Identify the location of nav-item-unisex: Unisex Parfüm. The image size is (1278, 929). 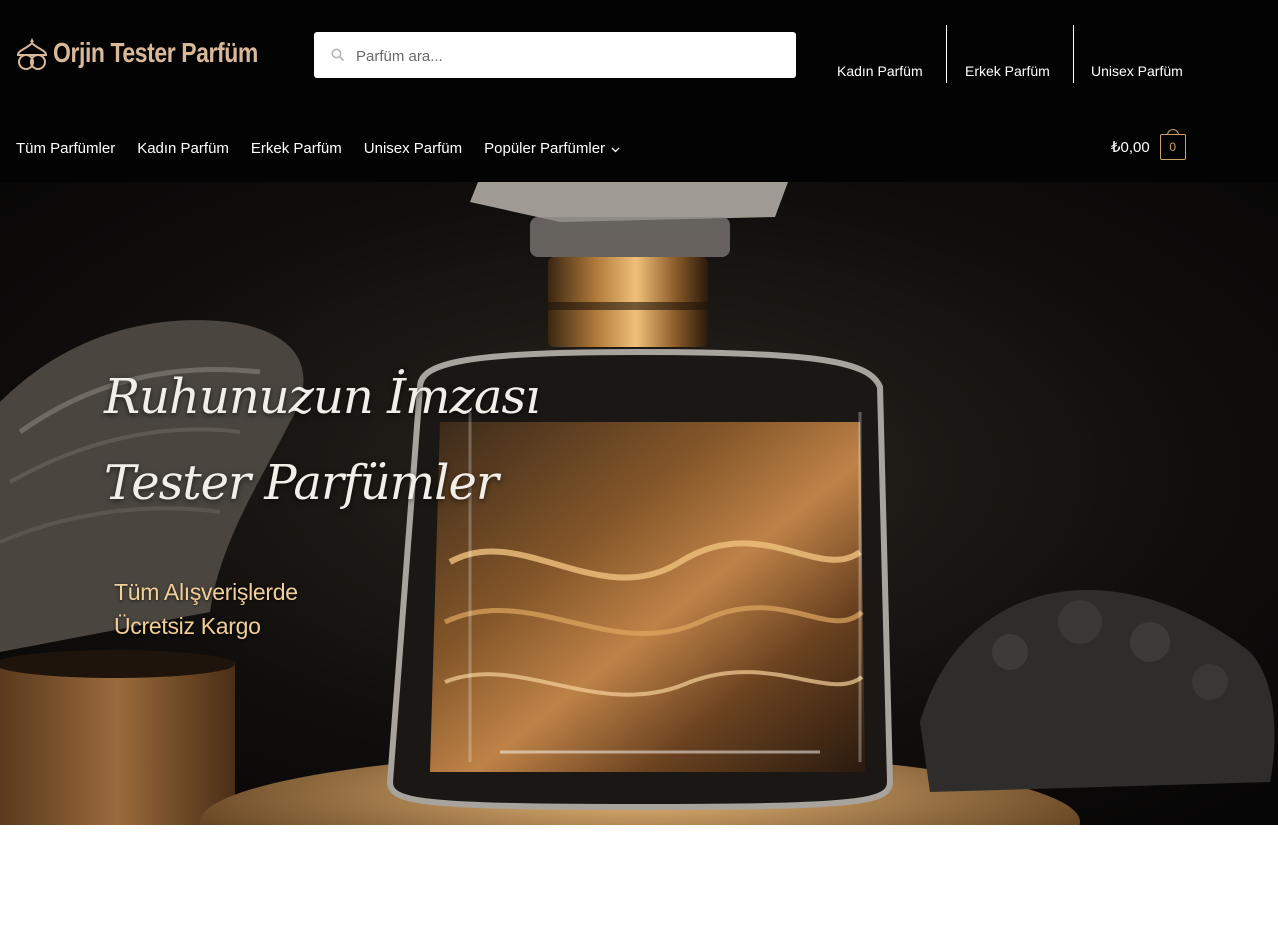
(413, 148).